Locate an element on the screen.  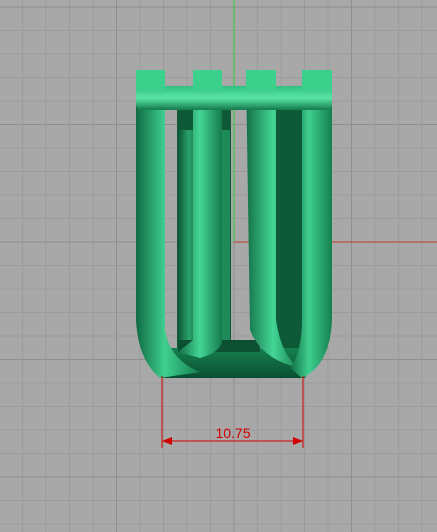
dimension-value: 10.75 is located at coordinates (232, 433).